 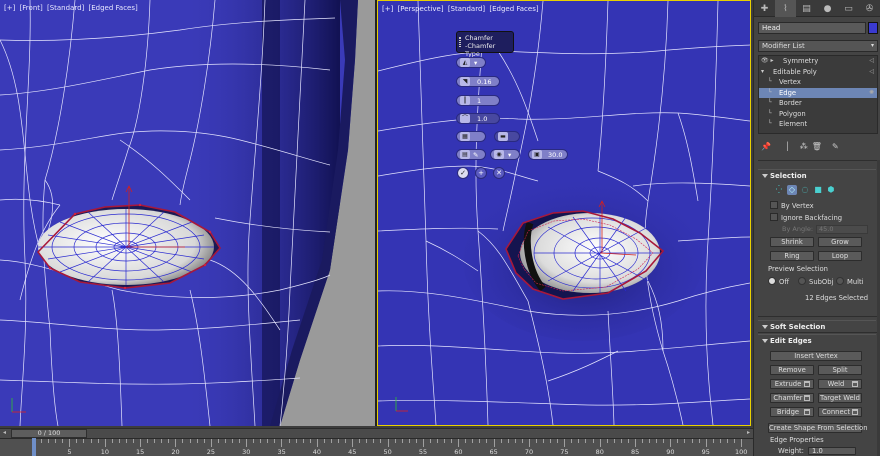 I want to click on mitering-dropdown: ▤ ✎, so click(x=471, y=154).